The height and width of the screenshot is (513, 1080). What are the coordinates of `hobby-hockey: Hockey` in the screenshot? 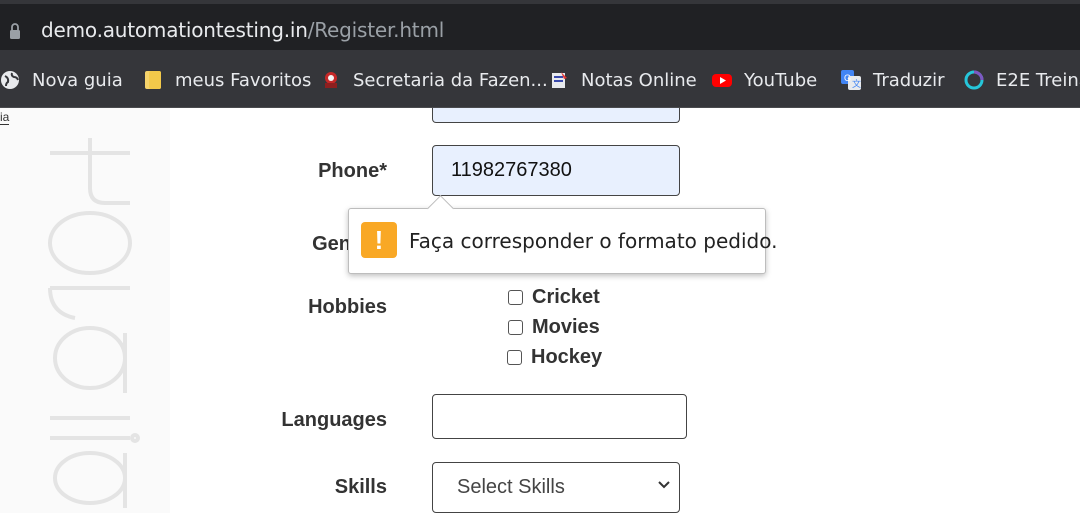 It's located at (554, 357).